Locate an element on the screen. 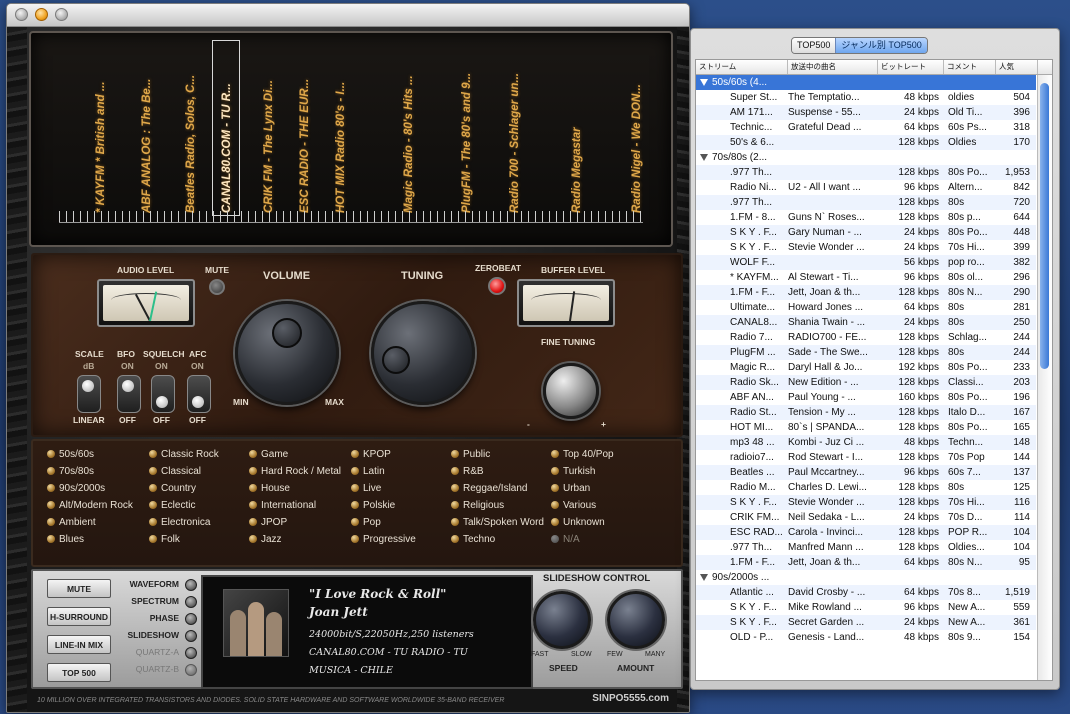 Image resolution: width=1070 pixels, height=714 pixels. genre-eclectic: Eclectic is located at coordinates (172, 505).